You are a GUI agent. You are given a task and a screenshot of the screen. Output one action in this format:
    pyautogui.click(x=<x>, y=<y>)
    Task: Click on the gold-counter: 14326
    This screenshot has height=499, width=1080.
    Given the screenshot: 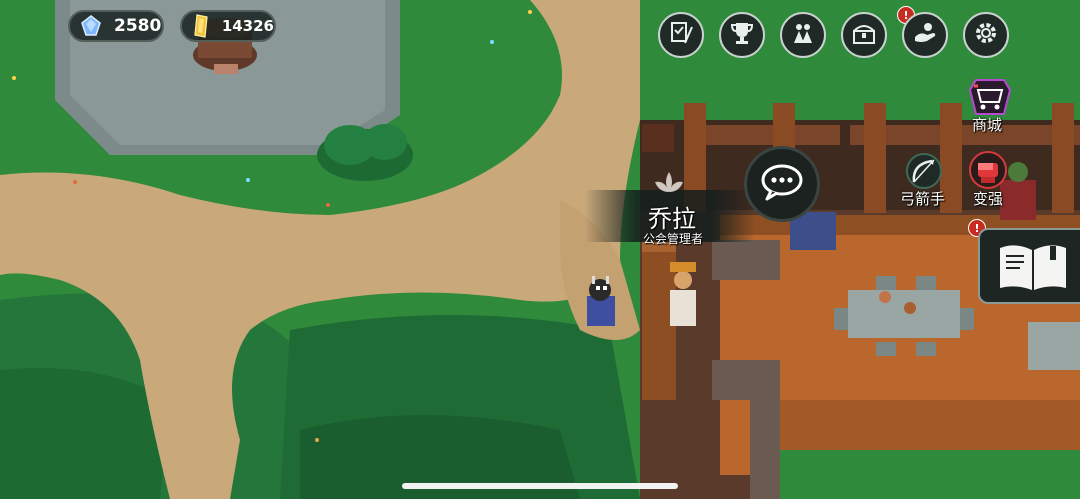 What is the action you would take?
    pyautogui.click(x=228, y=26)
    